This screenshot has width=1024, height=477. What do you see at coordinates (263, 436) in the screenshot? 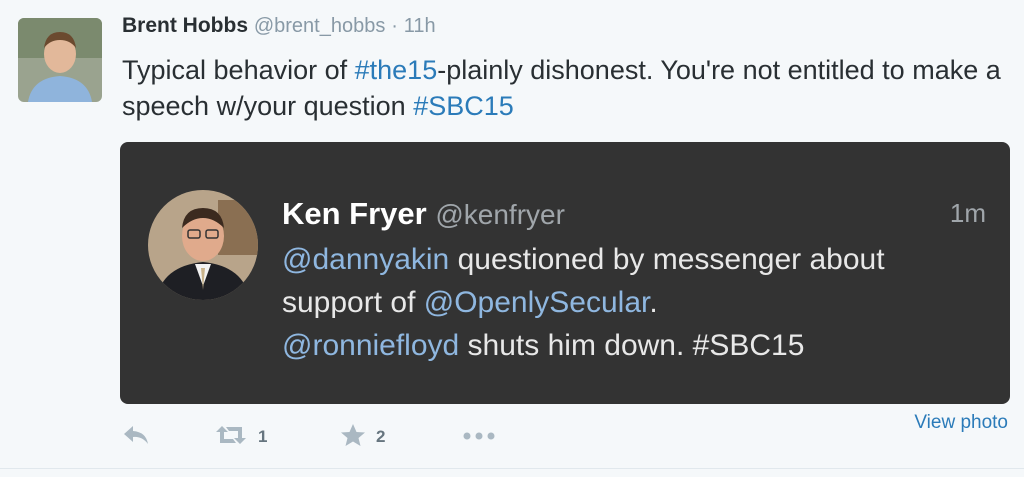
I see `retweet-count: 1` at bounding box center [263, 436].